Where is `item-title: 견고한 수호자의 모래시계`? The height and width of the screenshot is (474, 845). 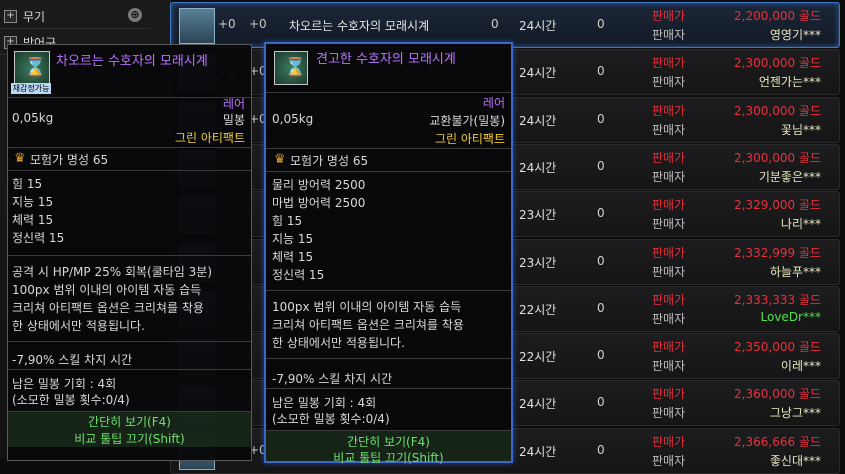
item-title: 견고한 수호자의 모래시계 is located at coordinates (386, 59).